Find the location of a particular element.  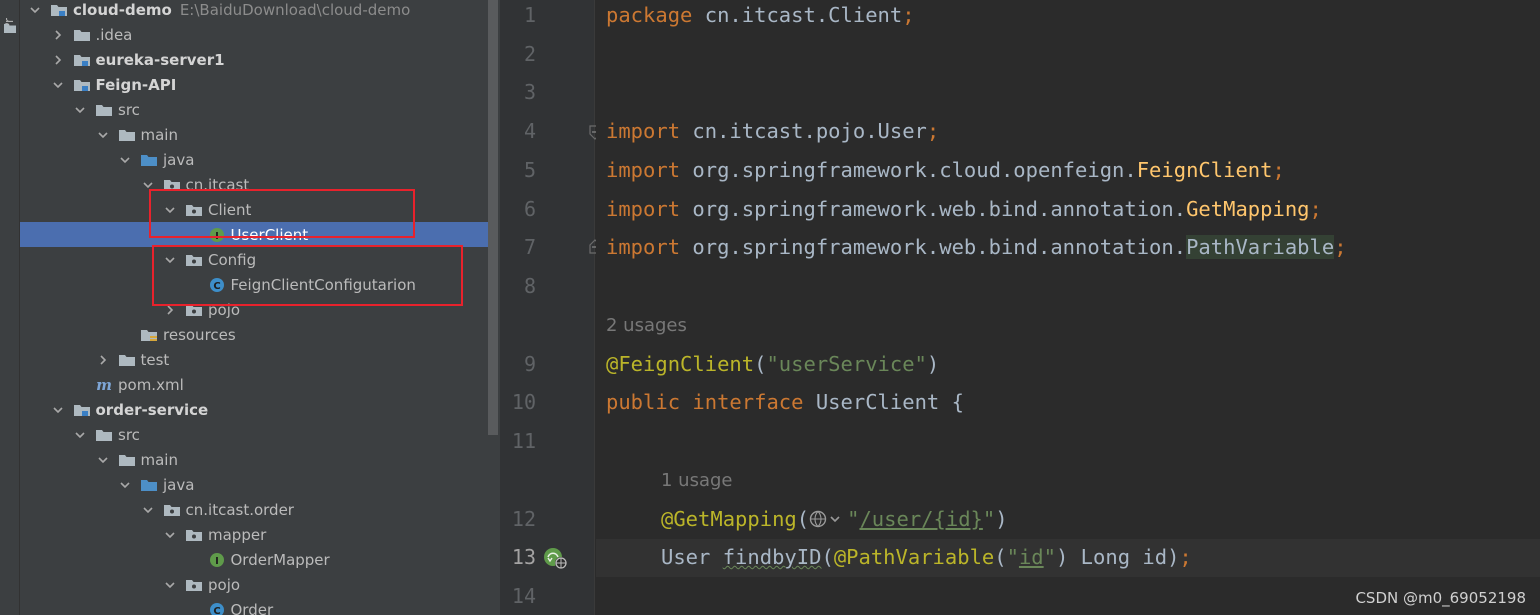

line-number: 8 is located at coordinates (518, 286).